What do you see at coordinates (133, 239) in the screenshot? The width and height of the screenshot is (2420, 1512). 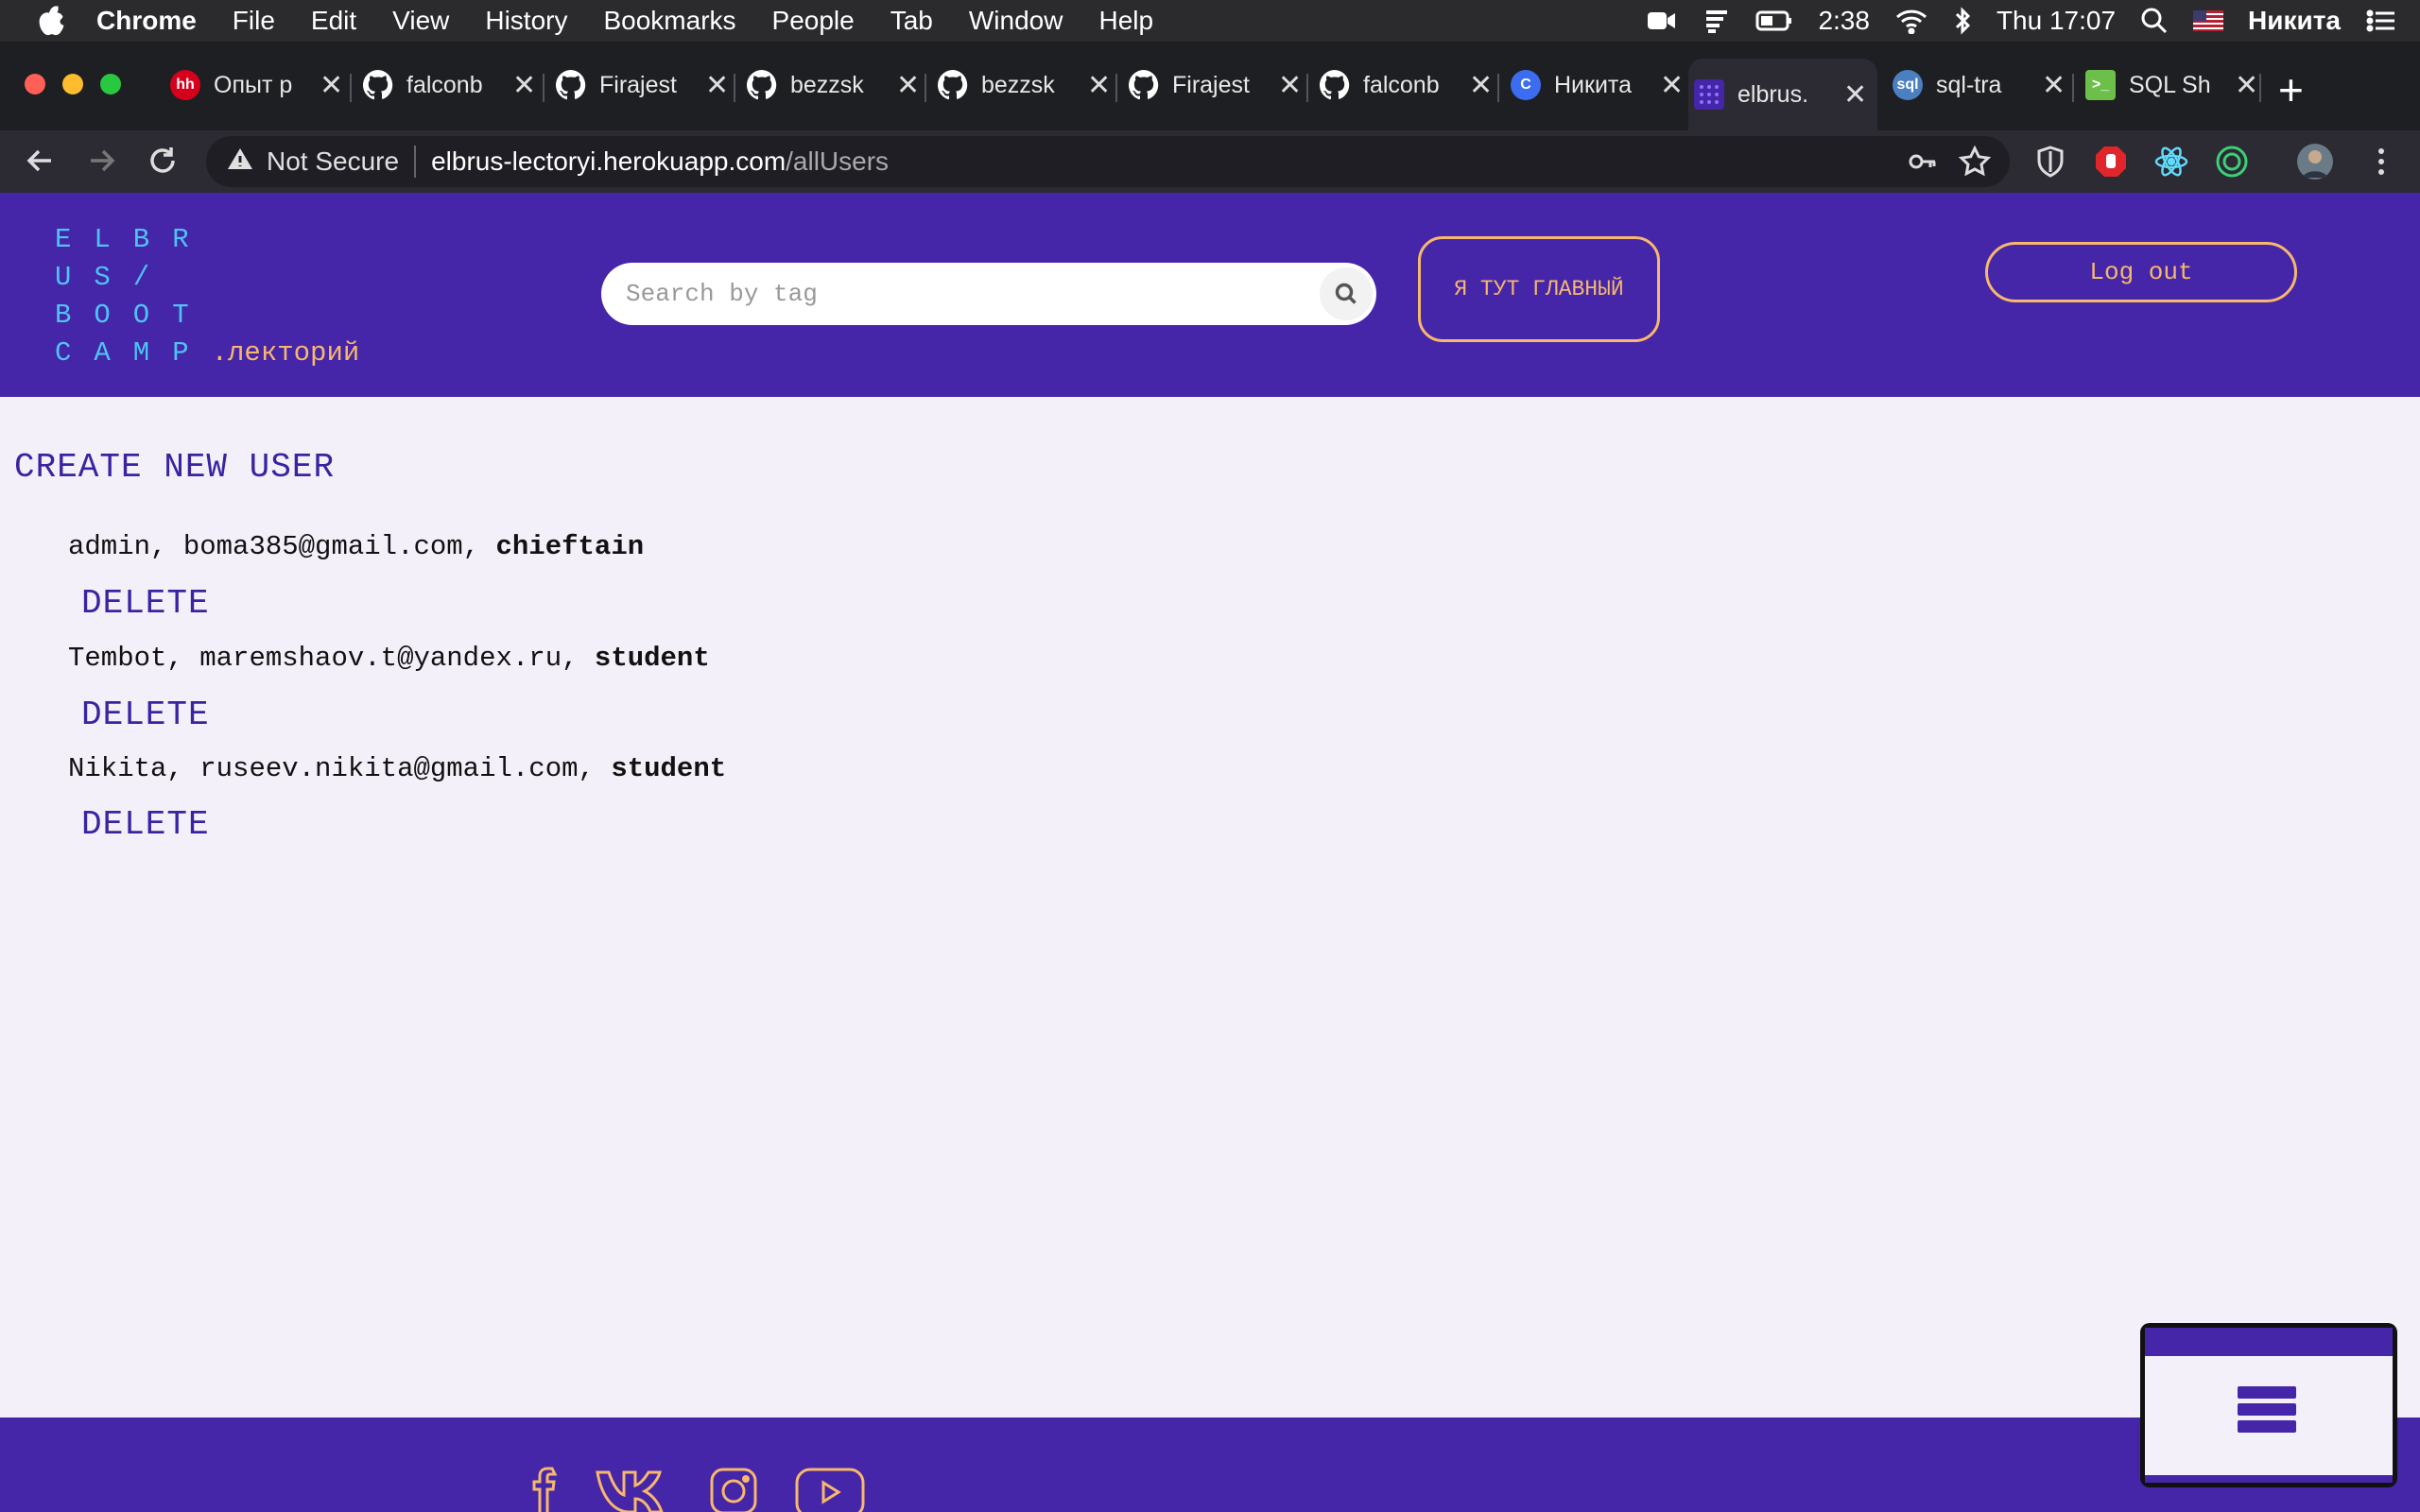 I see `logo-line: ELBR` at bounding box center [133, 239].